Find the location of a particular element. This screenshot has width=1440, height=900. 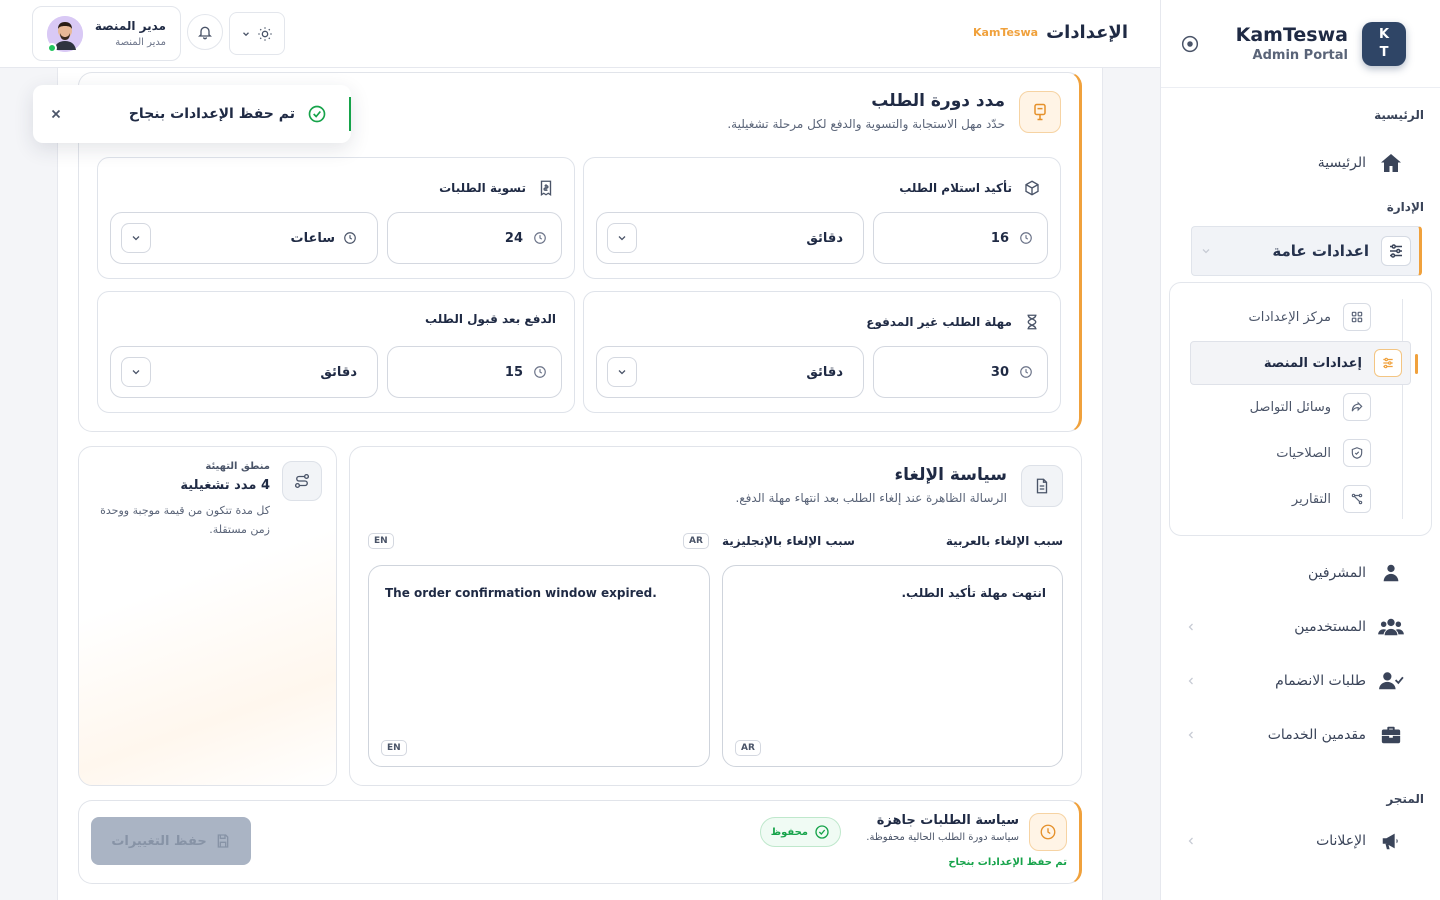

shield-icon is located at coordinates (1357, 453).